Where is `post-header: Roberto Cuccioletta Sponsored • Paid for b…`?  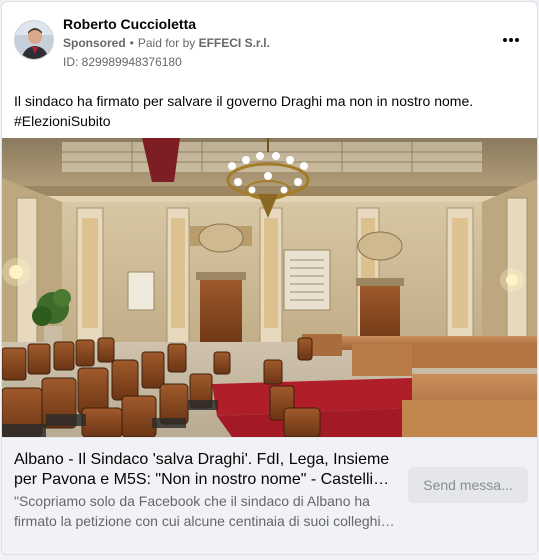
post-header: Roberto Cuccioletta Sponsored • Paid for b… is located at coordinates (269, 40).